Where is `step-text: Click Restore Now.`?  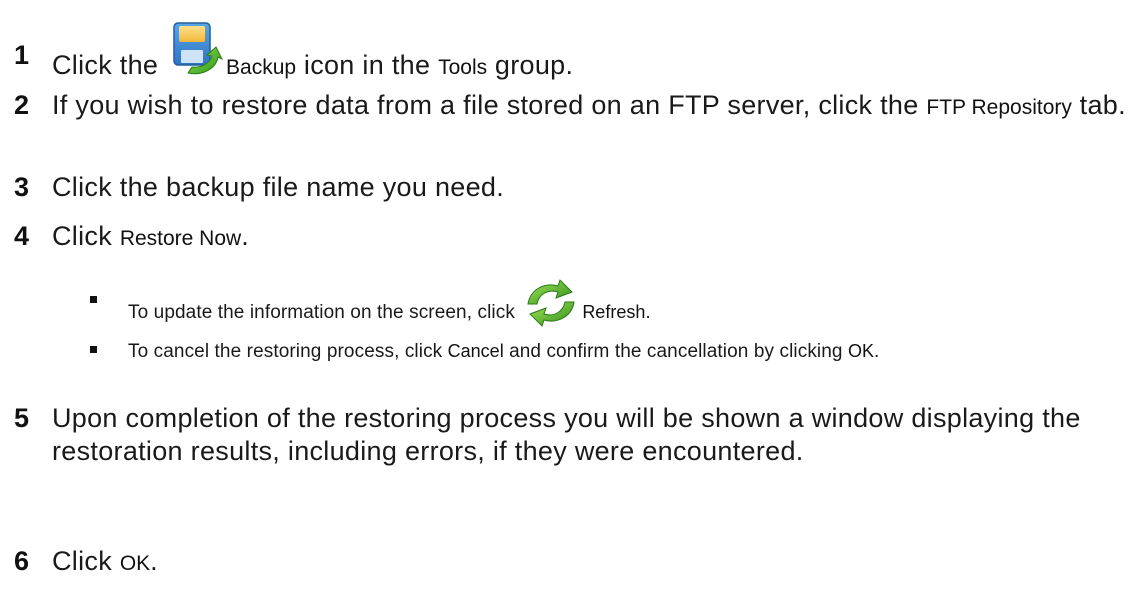
step-text: Click Restore Now. is located at coordinates (151, 236).